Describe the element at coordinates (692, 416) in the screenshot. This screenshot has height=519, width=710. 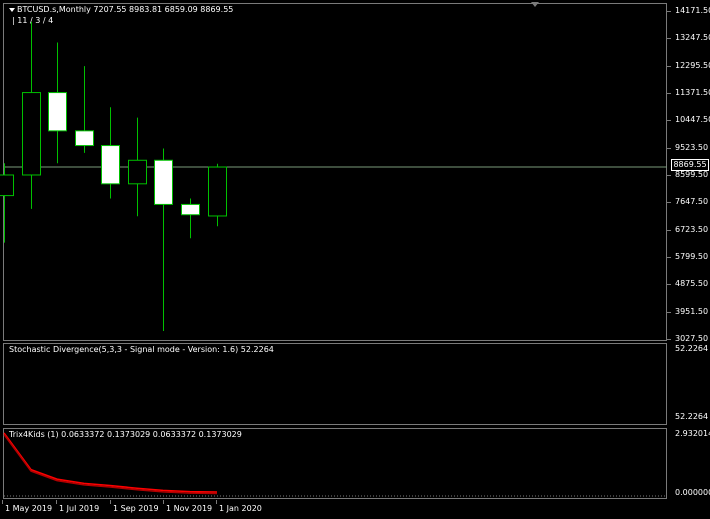
I see `stoch-axis-bottom: 52.2264` at that location.